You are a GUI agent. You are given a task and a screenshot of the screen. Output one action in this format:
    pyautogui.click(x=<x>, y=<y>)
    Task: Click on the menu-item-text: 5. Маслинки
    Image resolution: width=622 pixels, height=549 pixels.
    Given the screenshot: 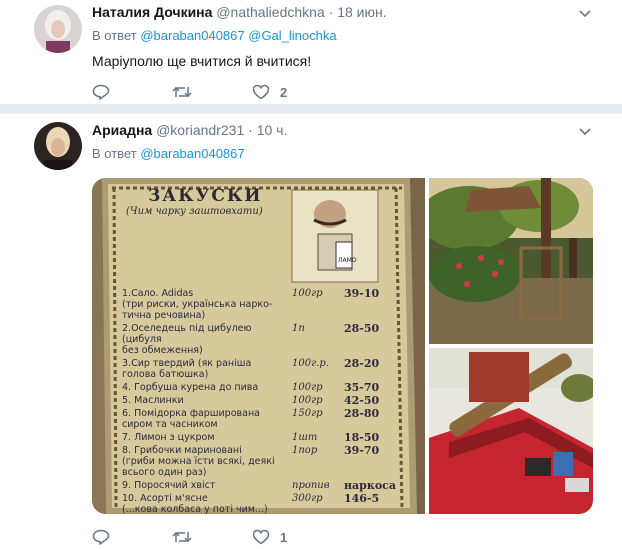 What is the action you would take?
    pyautogui.click(x=153, y=400)
    